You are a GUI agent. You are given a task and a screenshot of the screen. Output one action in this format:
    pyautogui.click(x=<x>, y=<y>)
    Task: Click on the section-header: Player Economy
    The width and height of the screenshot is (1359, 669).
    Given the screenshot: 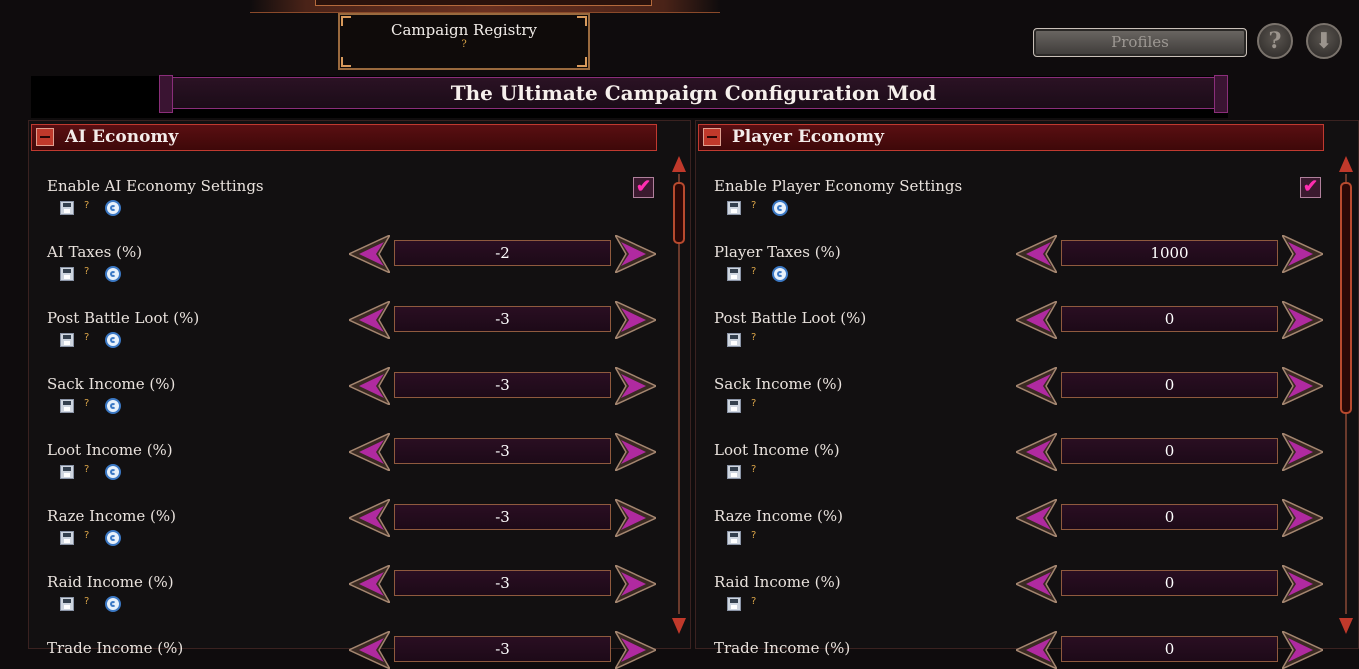 What is the action you would take?
    pyautogui.click(x=1011, y=137)
    